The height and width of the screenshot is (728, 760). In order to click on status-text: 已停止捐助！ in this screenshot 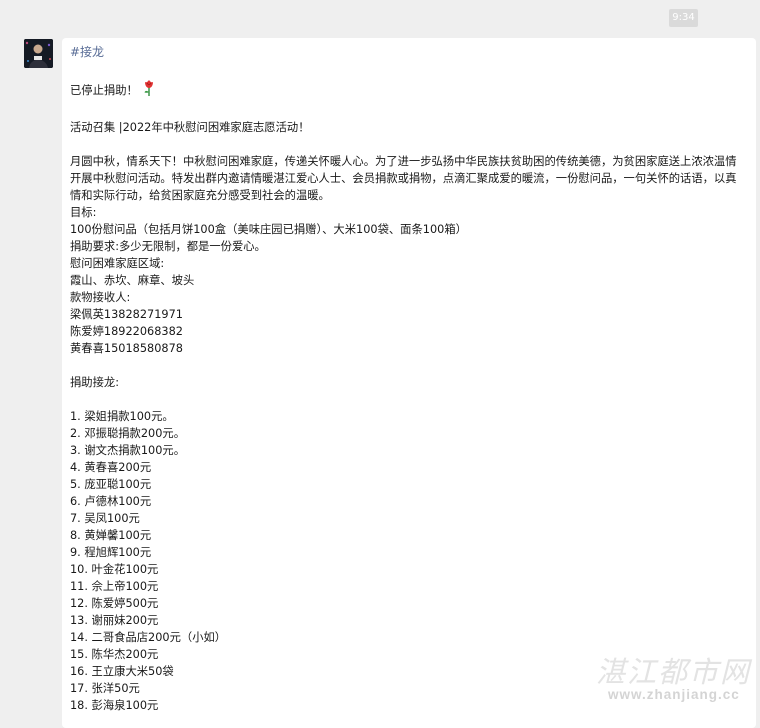, I will do `click(104, 90)`.